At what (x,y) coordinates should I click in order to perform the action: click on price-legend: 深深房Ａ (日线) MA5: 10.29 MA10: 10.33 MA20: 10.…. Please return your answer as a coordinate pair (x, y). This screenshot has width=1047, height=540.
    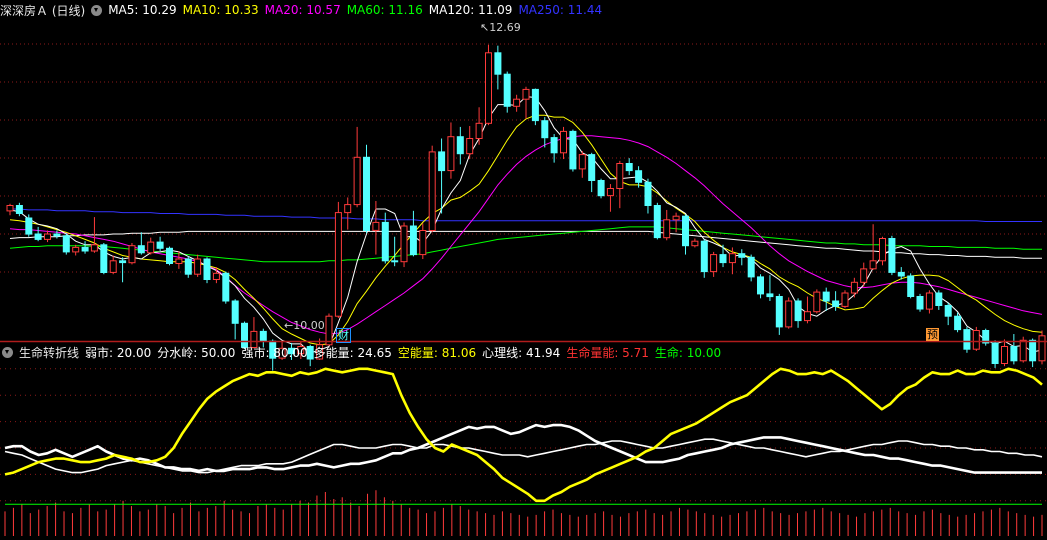
    Looking at the image, I should click on (304, 10).